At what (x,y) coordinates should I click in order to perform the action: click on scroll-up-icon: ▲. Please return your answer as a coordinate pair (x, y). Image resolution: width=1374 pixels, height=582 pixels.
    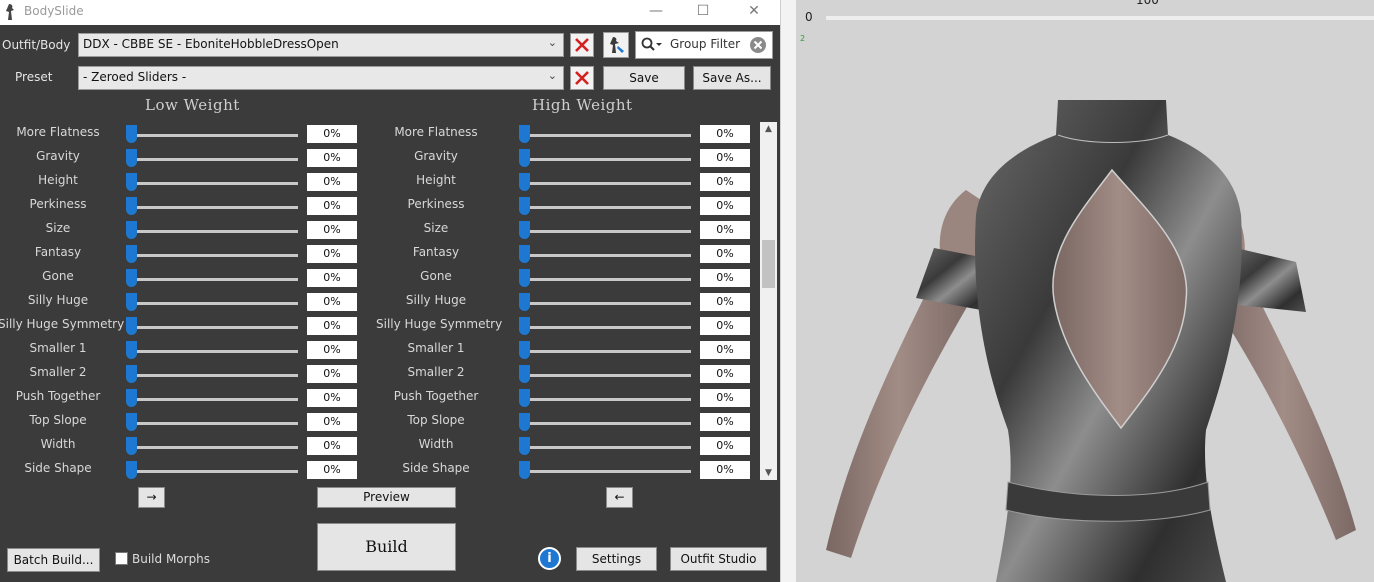
    Looking at the image, I should click on (768, 129).